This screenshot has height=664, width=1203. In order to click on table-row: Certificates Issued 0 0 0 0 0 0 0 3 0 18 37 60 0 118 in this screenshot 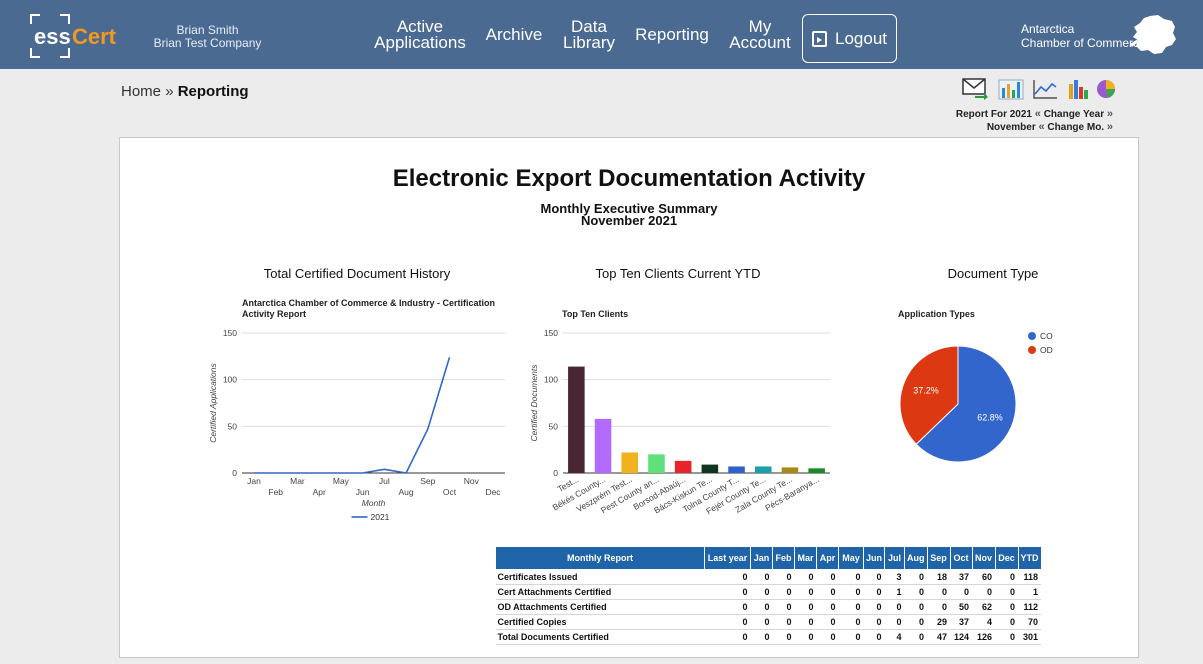, I will do `click(768, 577)`.